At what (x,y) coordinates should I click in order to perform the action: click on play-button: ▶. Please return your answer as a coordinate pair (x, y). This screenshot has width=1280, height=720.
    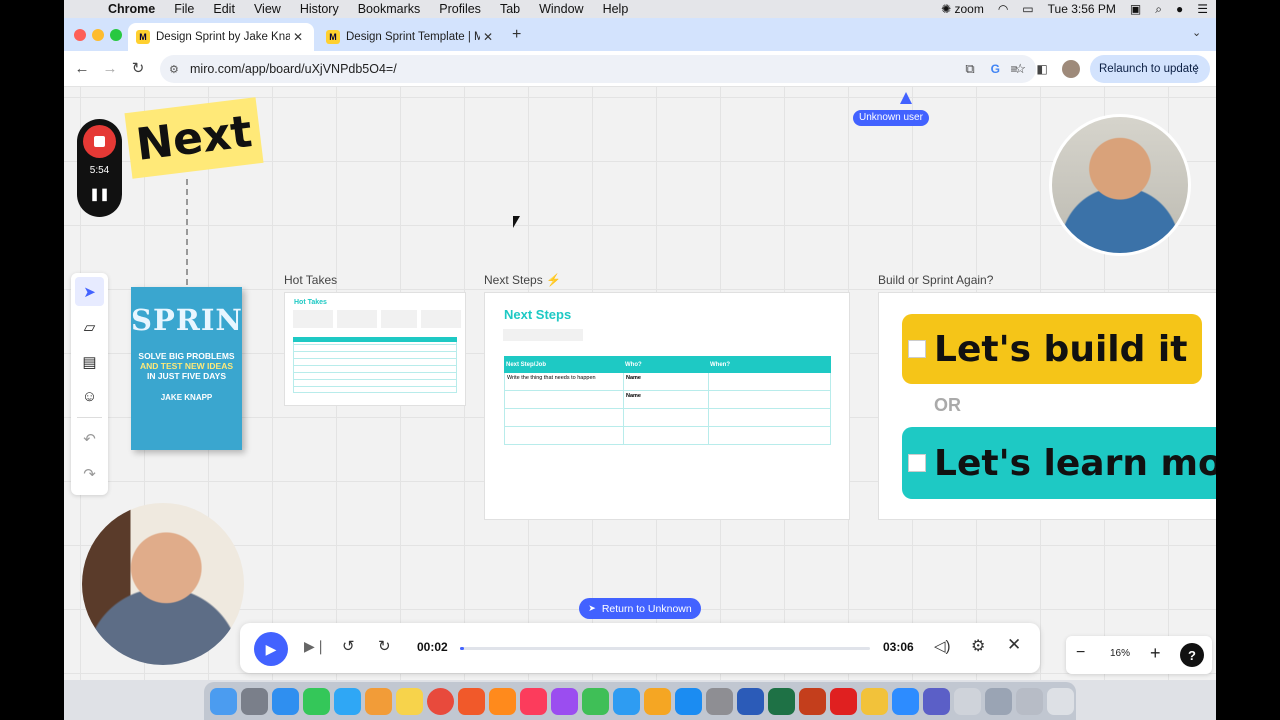
    Looking at the image, I should click on (271, 649).